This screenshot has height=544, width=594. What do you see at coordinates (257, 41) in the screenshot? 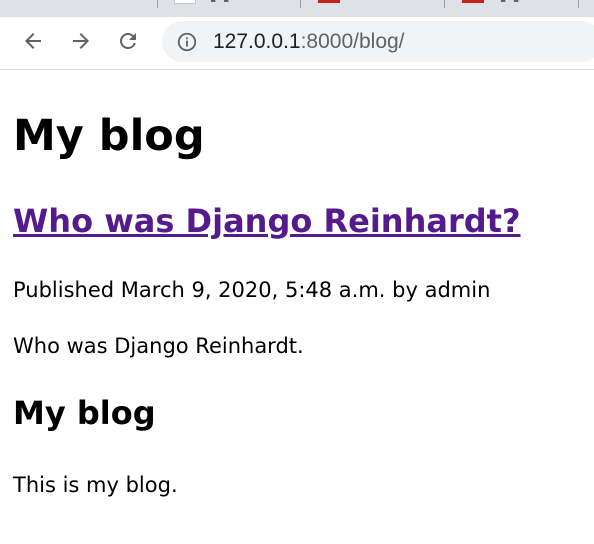
I see `url-host: 127.0.0.1` at bounding box center [257, 41].